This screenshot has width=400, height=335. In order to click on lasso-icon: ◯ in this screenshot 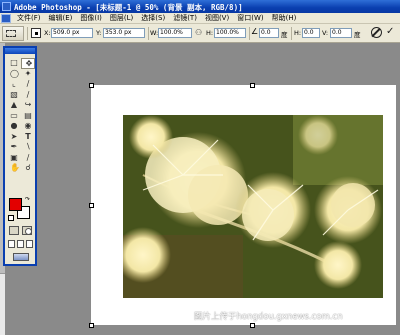, I will do `click(14, 73)`.